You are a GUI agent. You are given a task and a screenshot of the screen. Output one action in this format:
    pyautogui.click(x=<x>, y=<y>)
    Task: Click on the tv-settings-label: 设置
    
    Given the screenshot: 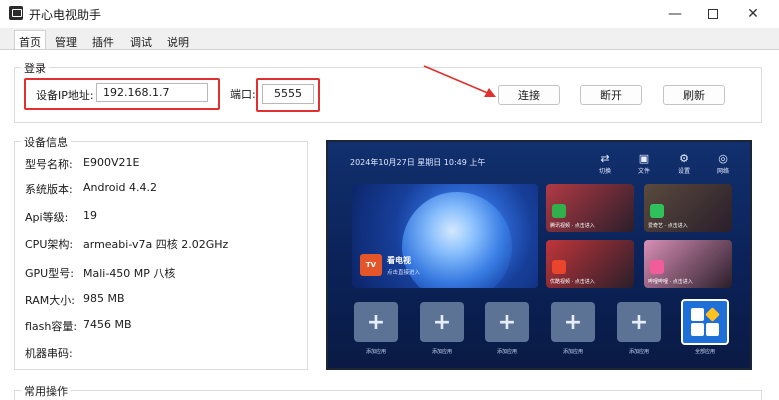 What is the action you would take?
    pyautogui.click(x=683, y=171)
    